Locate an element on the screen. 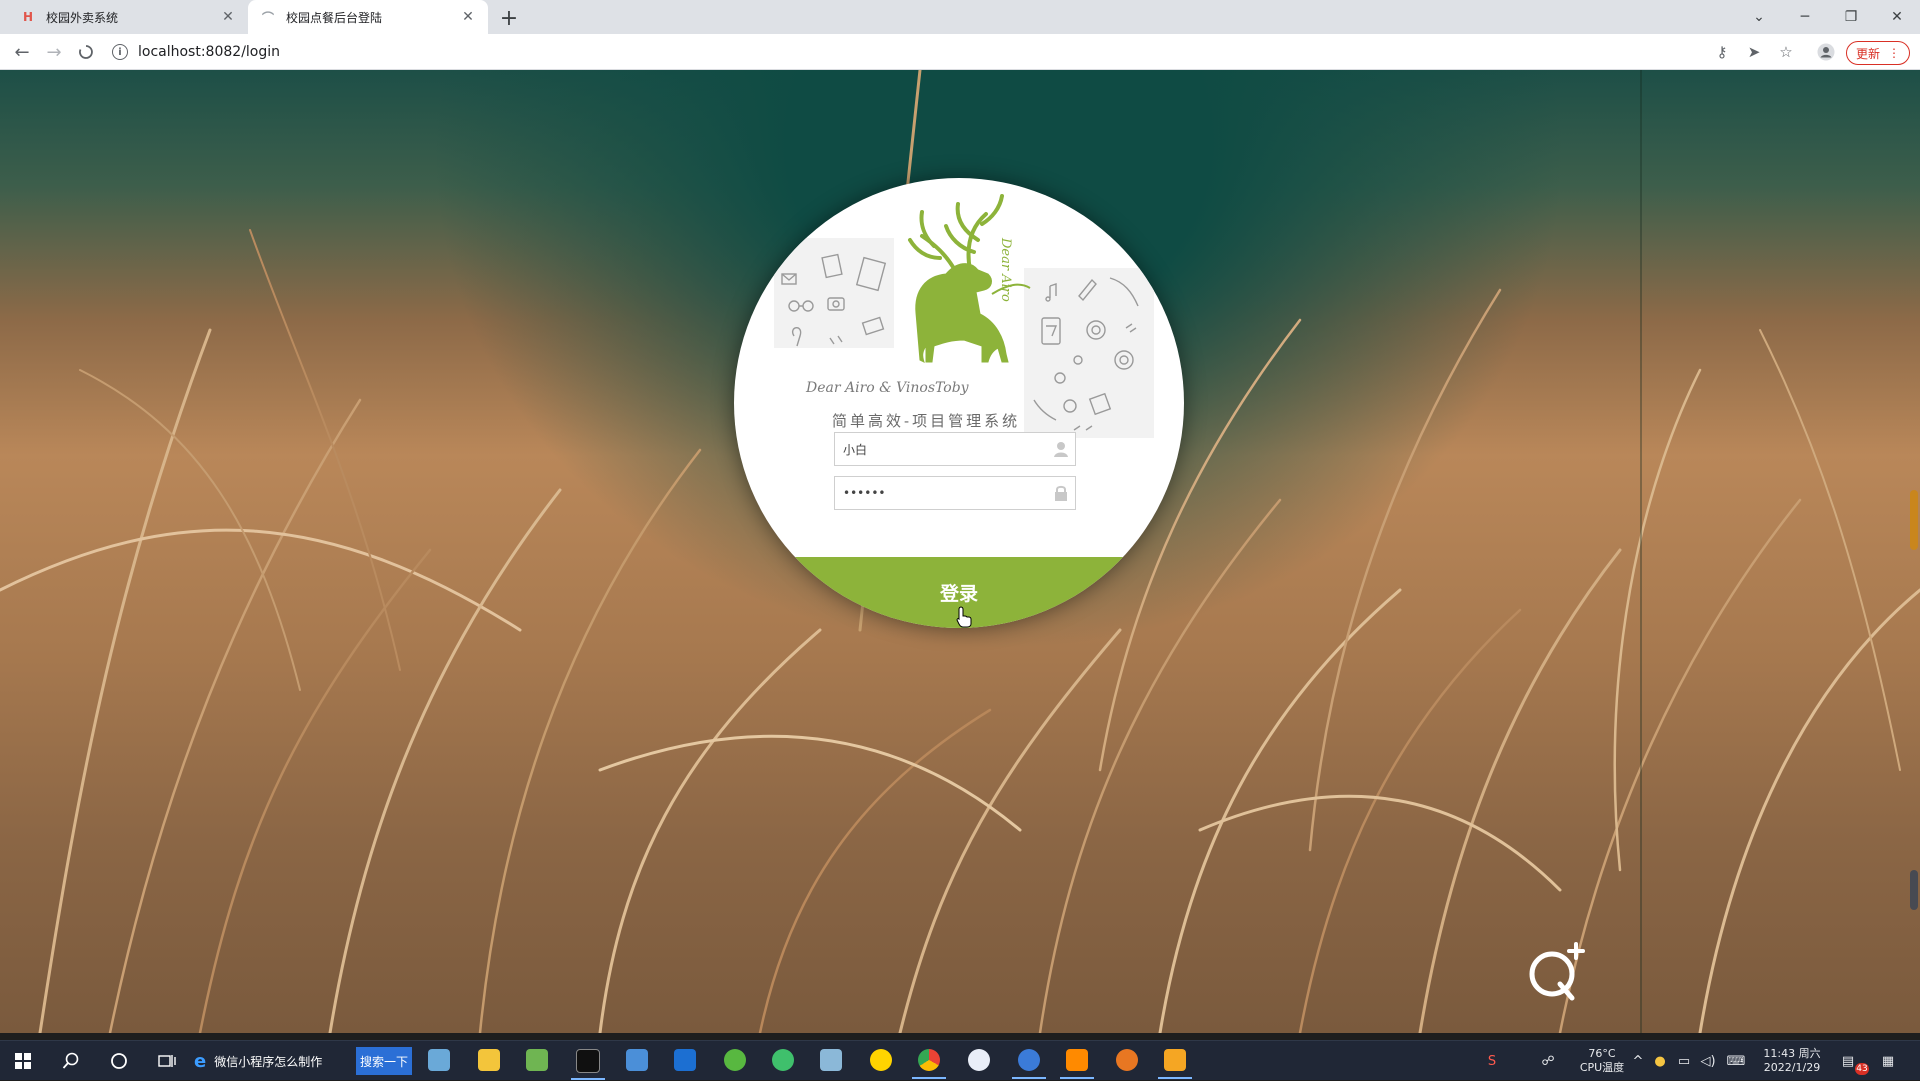 The image size is (1920, 1081). video-meeting-app-icon is located at coordinates (685, 1060).